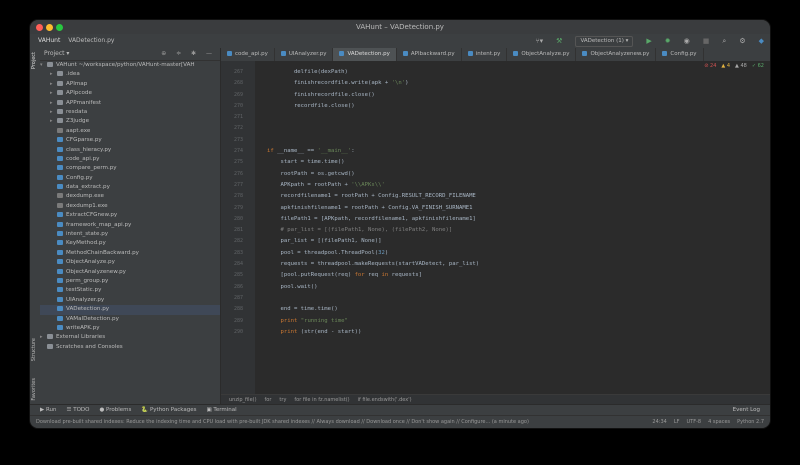 The height and width of the screenshot is (465, 800). Describe the element at coordinates (130, 310) in the screenshot. I see `tree-item: VADetection.py` at that location.